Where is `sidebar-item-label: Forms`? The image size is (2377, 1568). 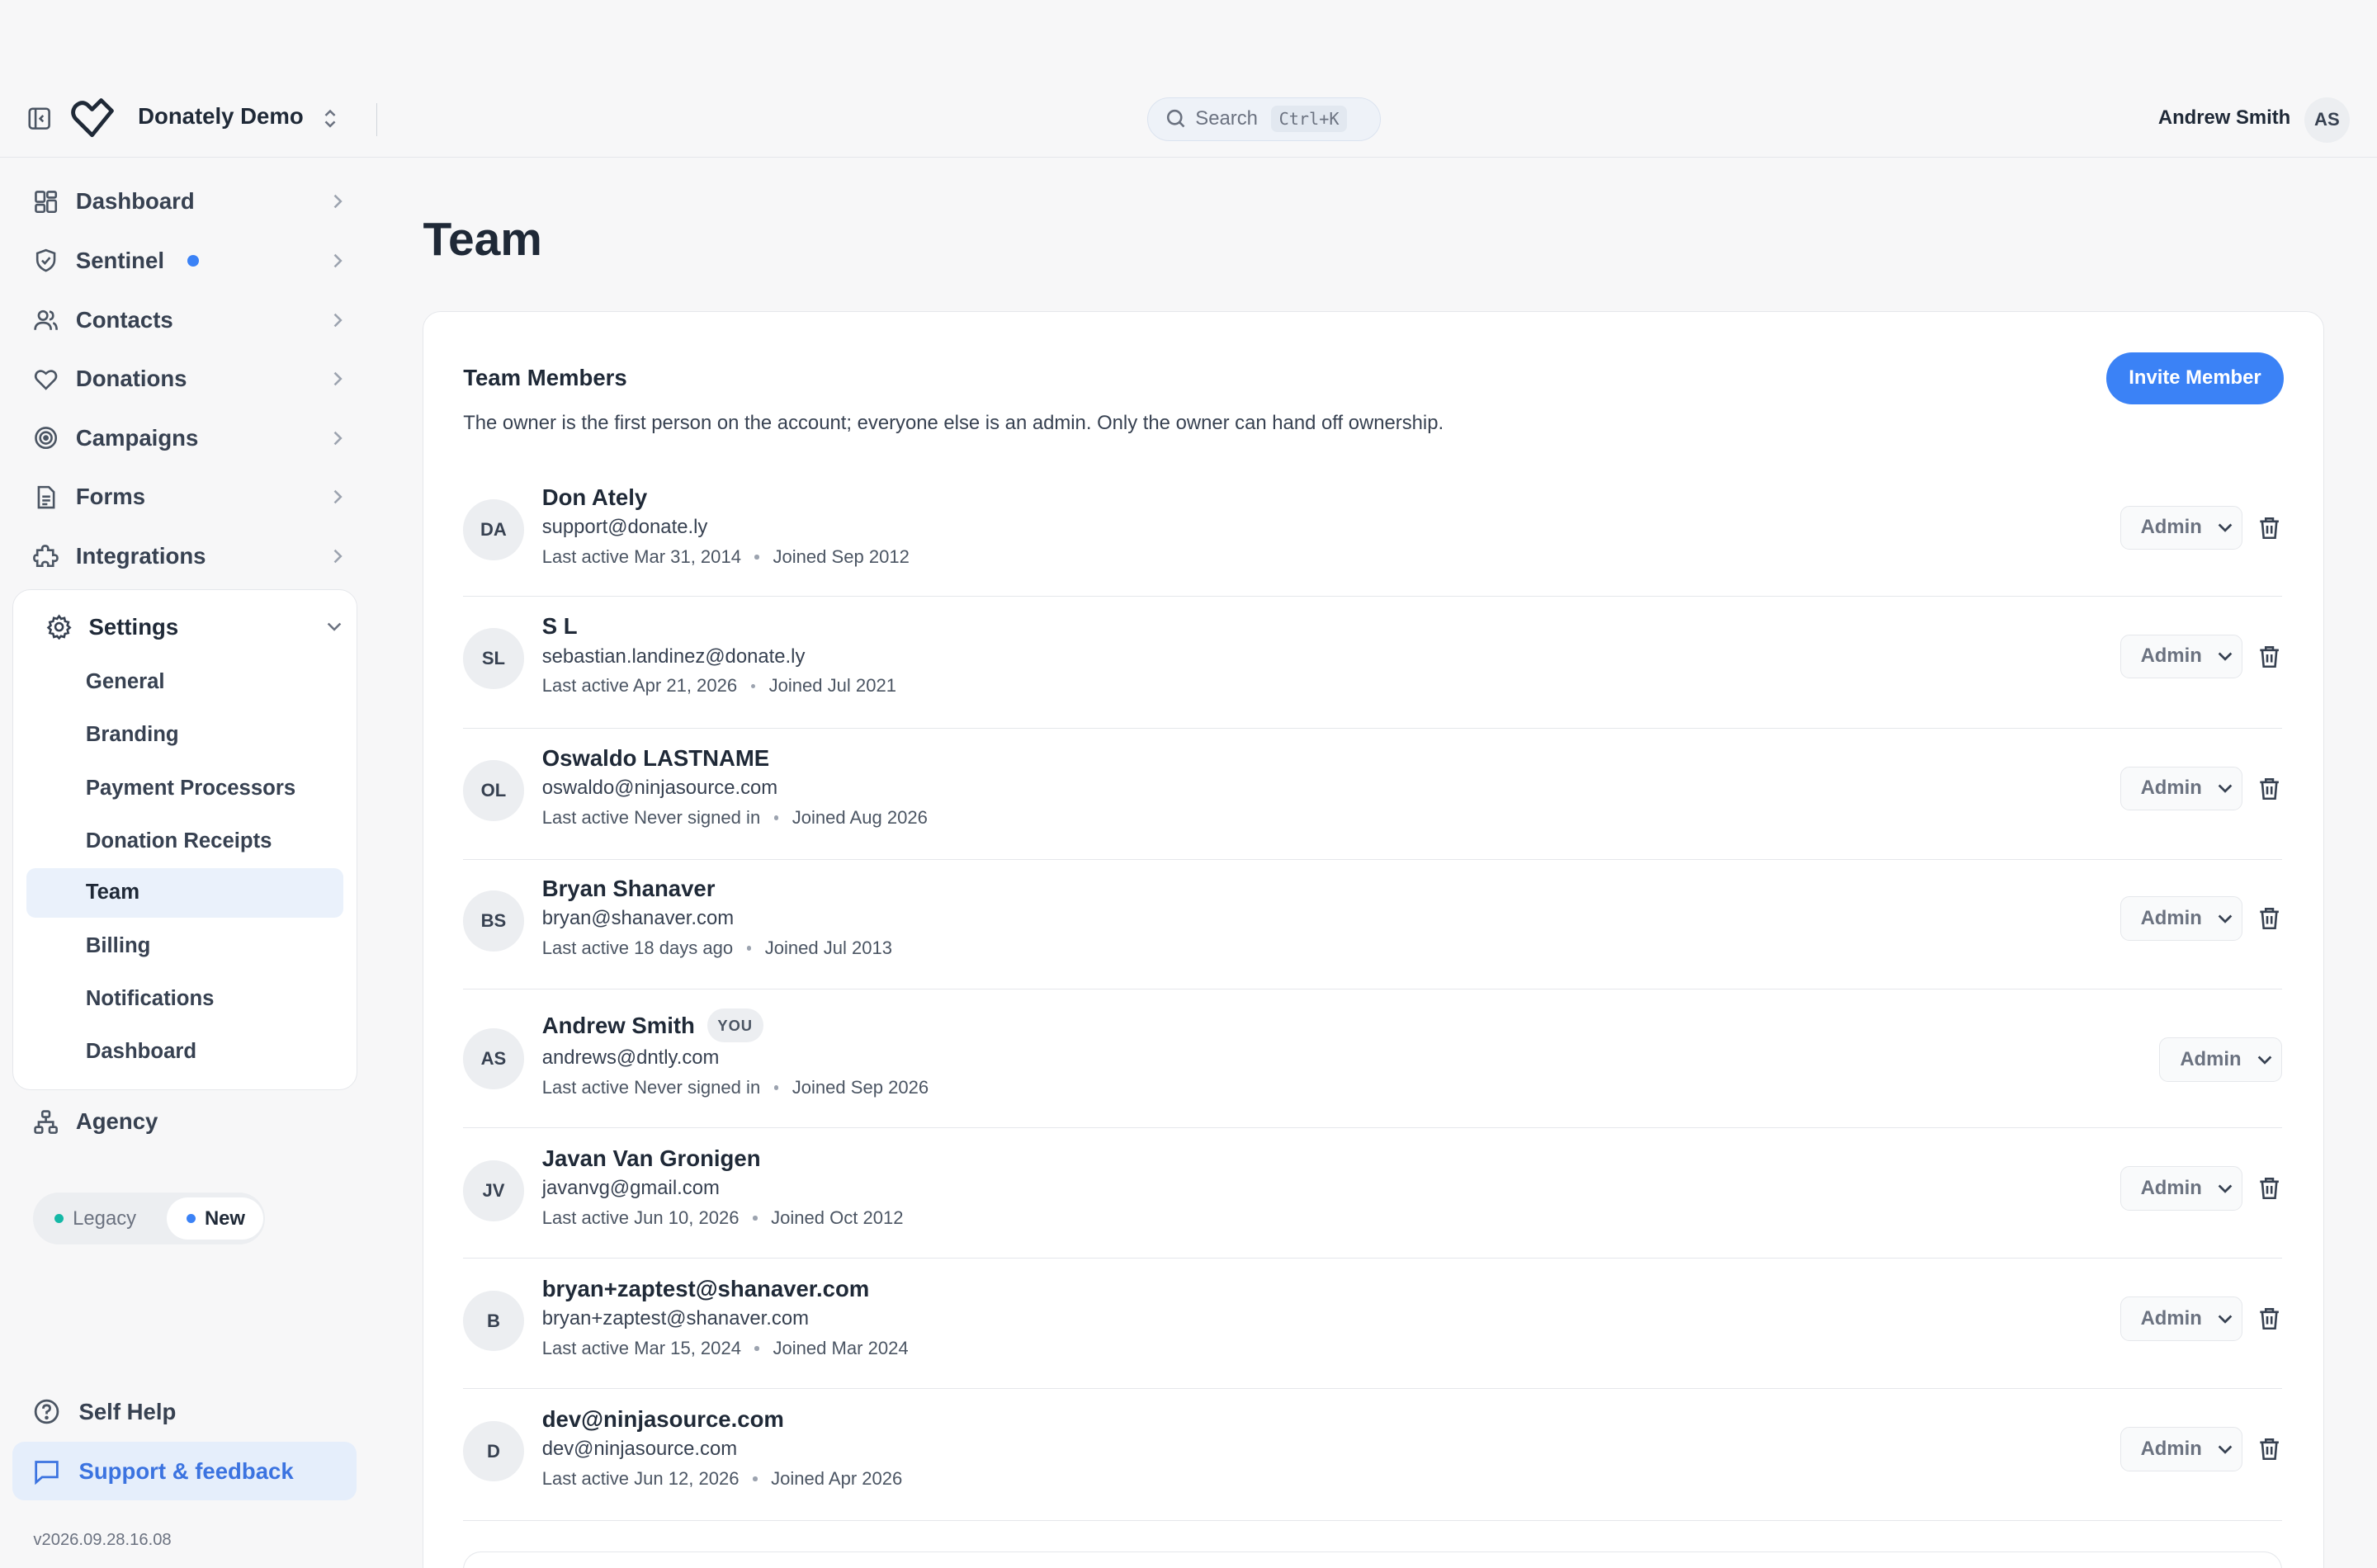
sidebar-item-label: Forms is located at coordinates (110, 497).